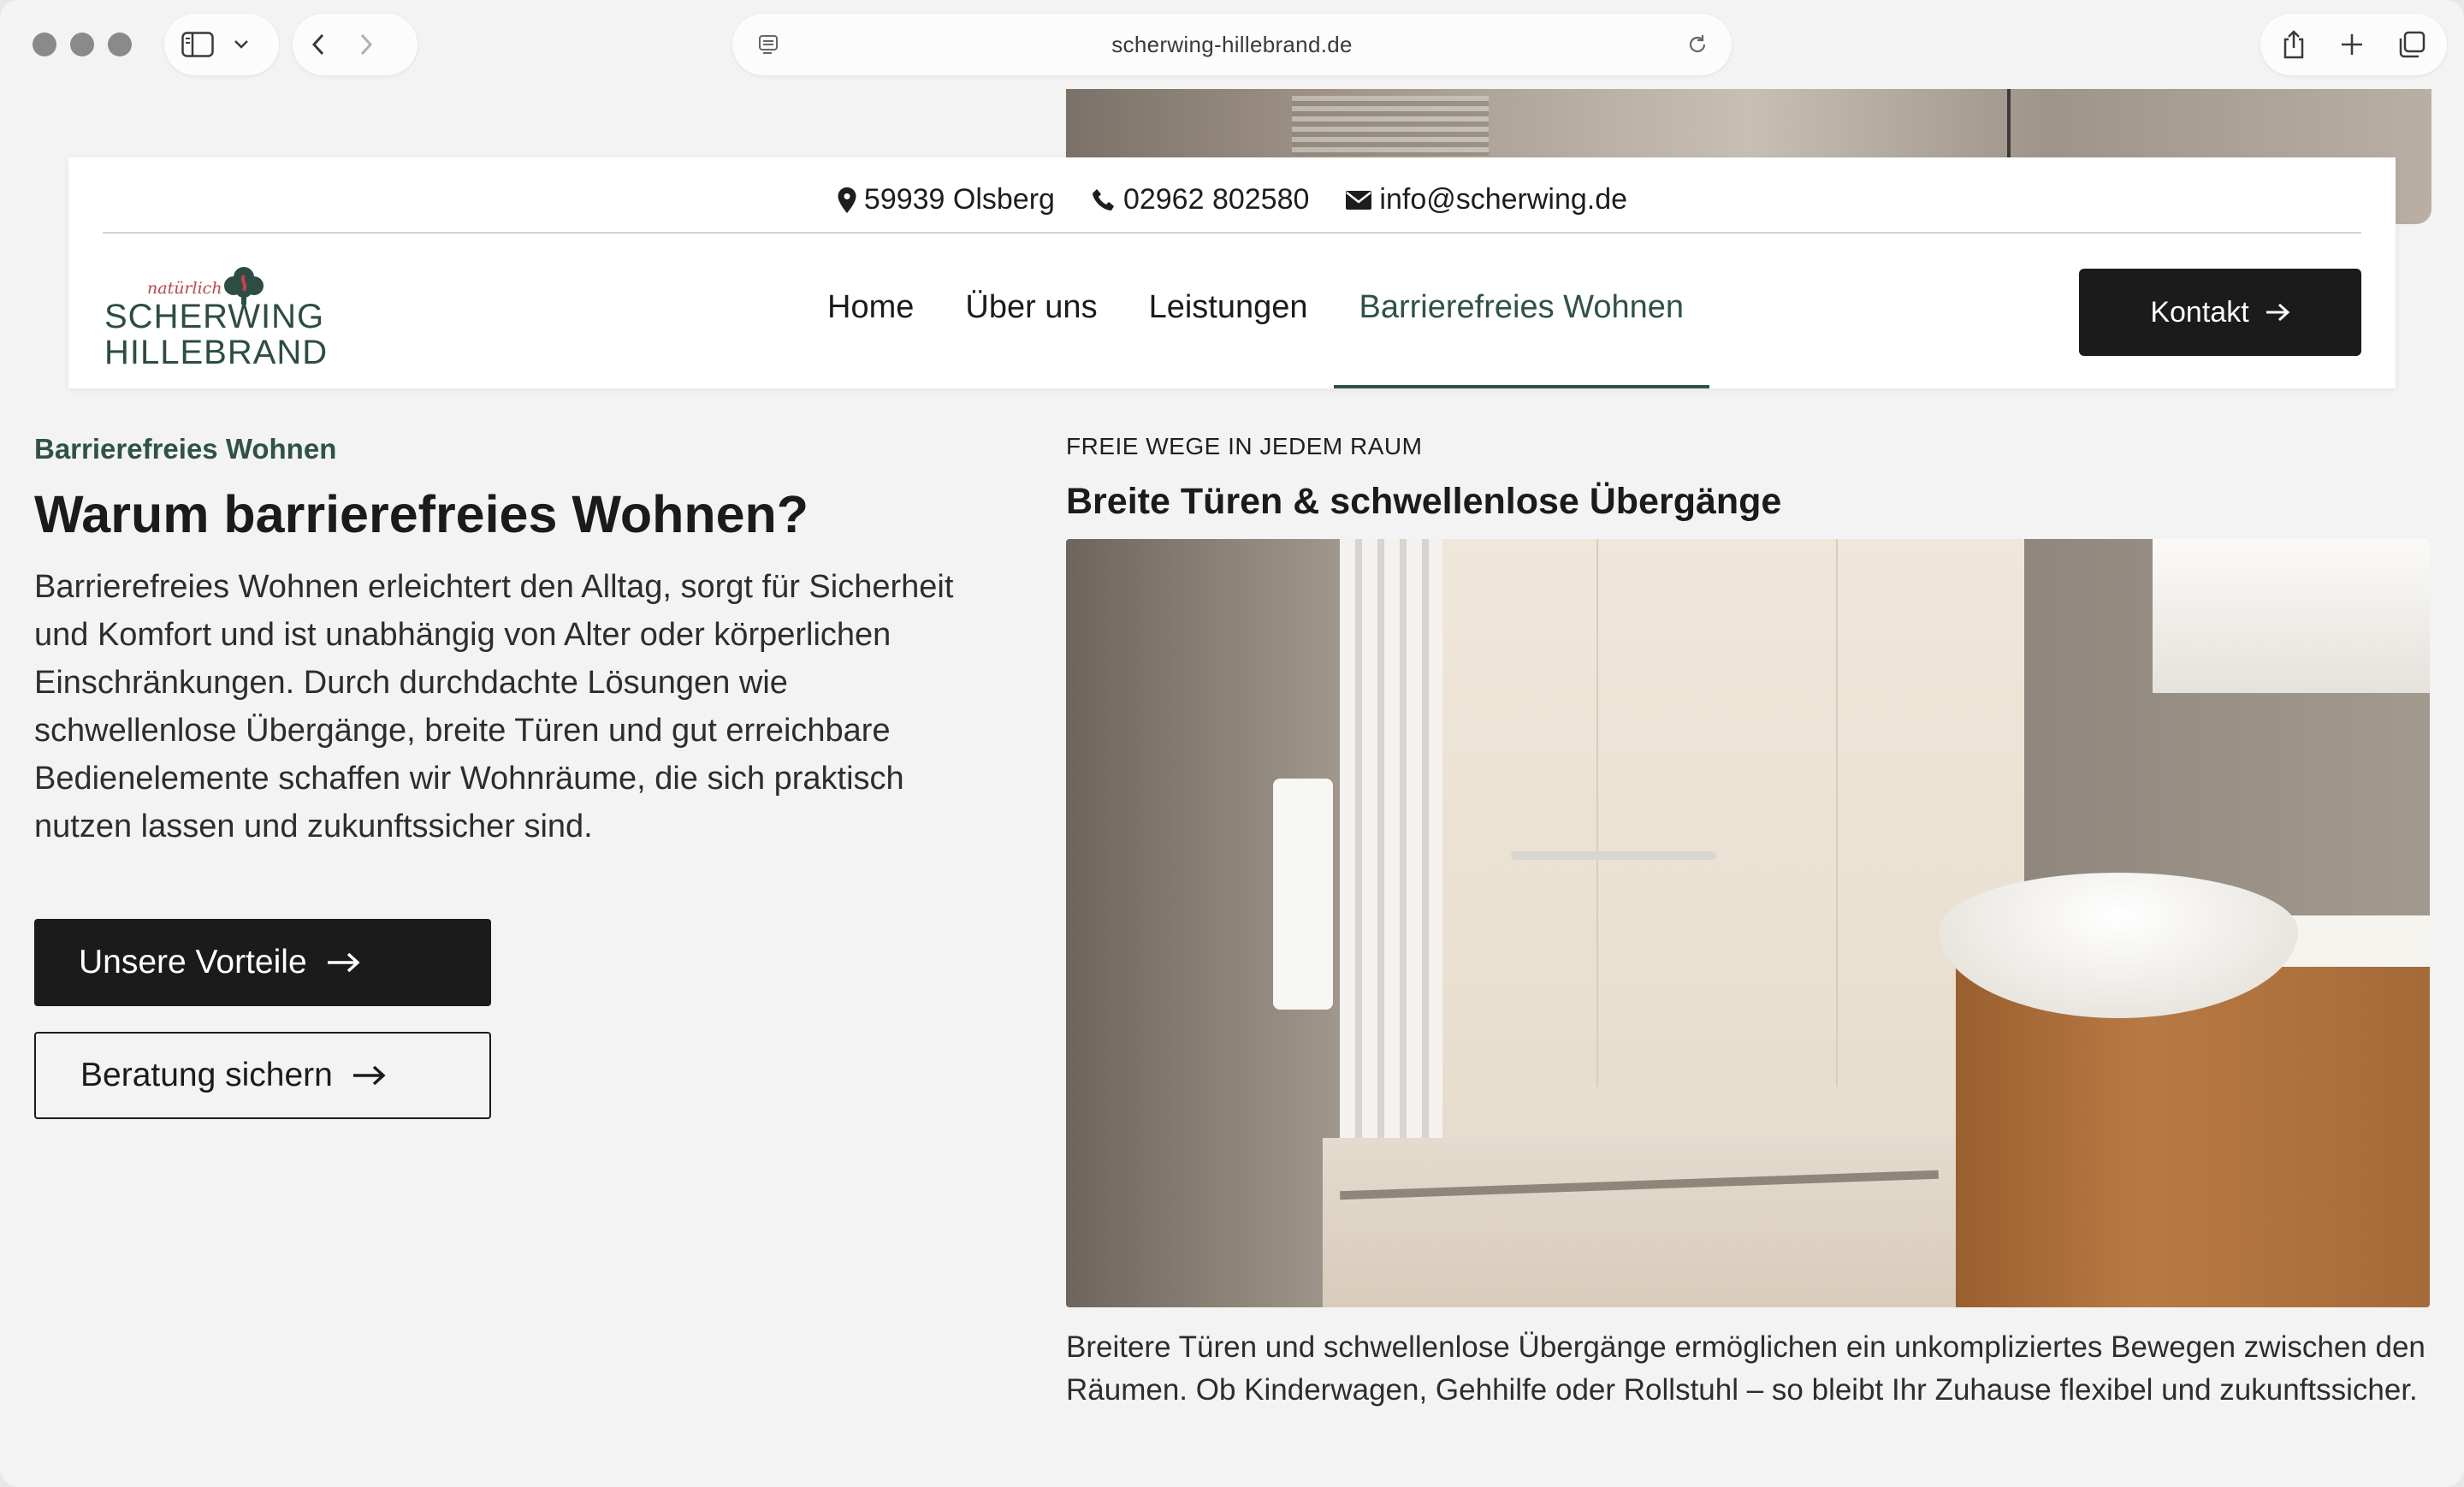  Describe the element at coordinates (769, 45) in the screenshot. I see `page-settings-icon` at that location.